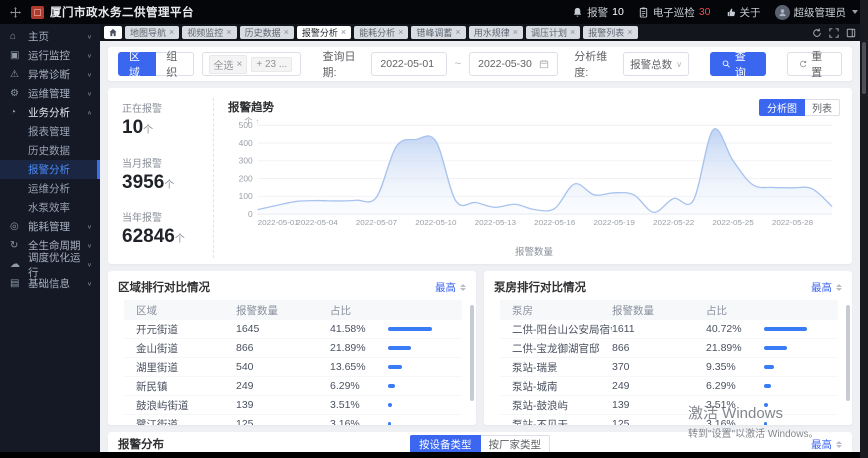 This screenshot has width=868, height=458. What do you see at coordinates (864, 229) in the screenshot?
I see `window-scrollbar` at bounding box center [864, 229].